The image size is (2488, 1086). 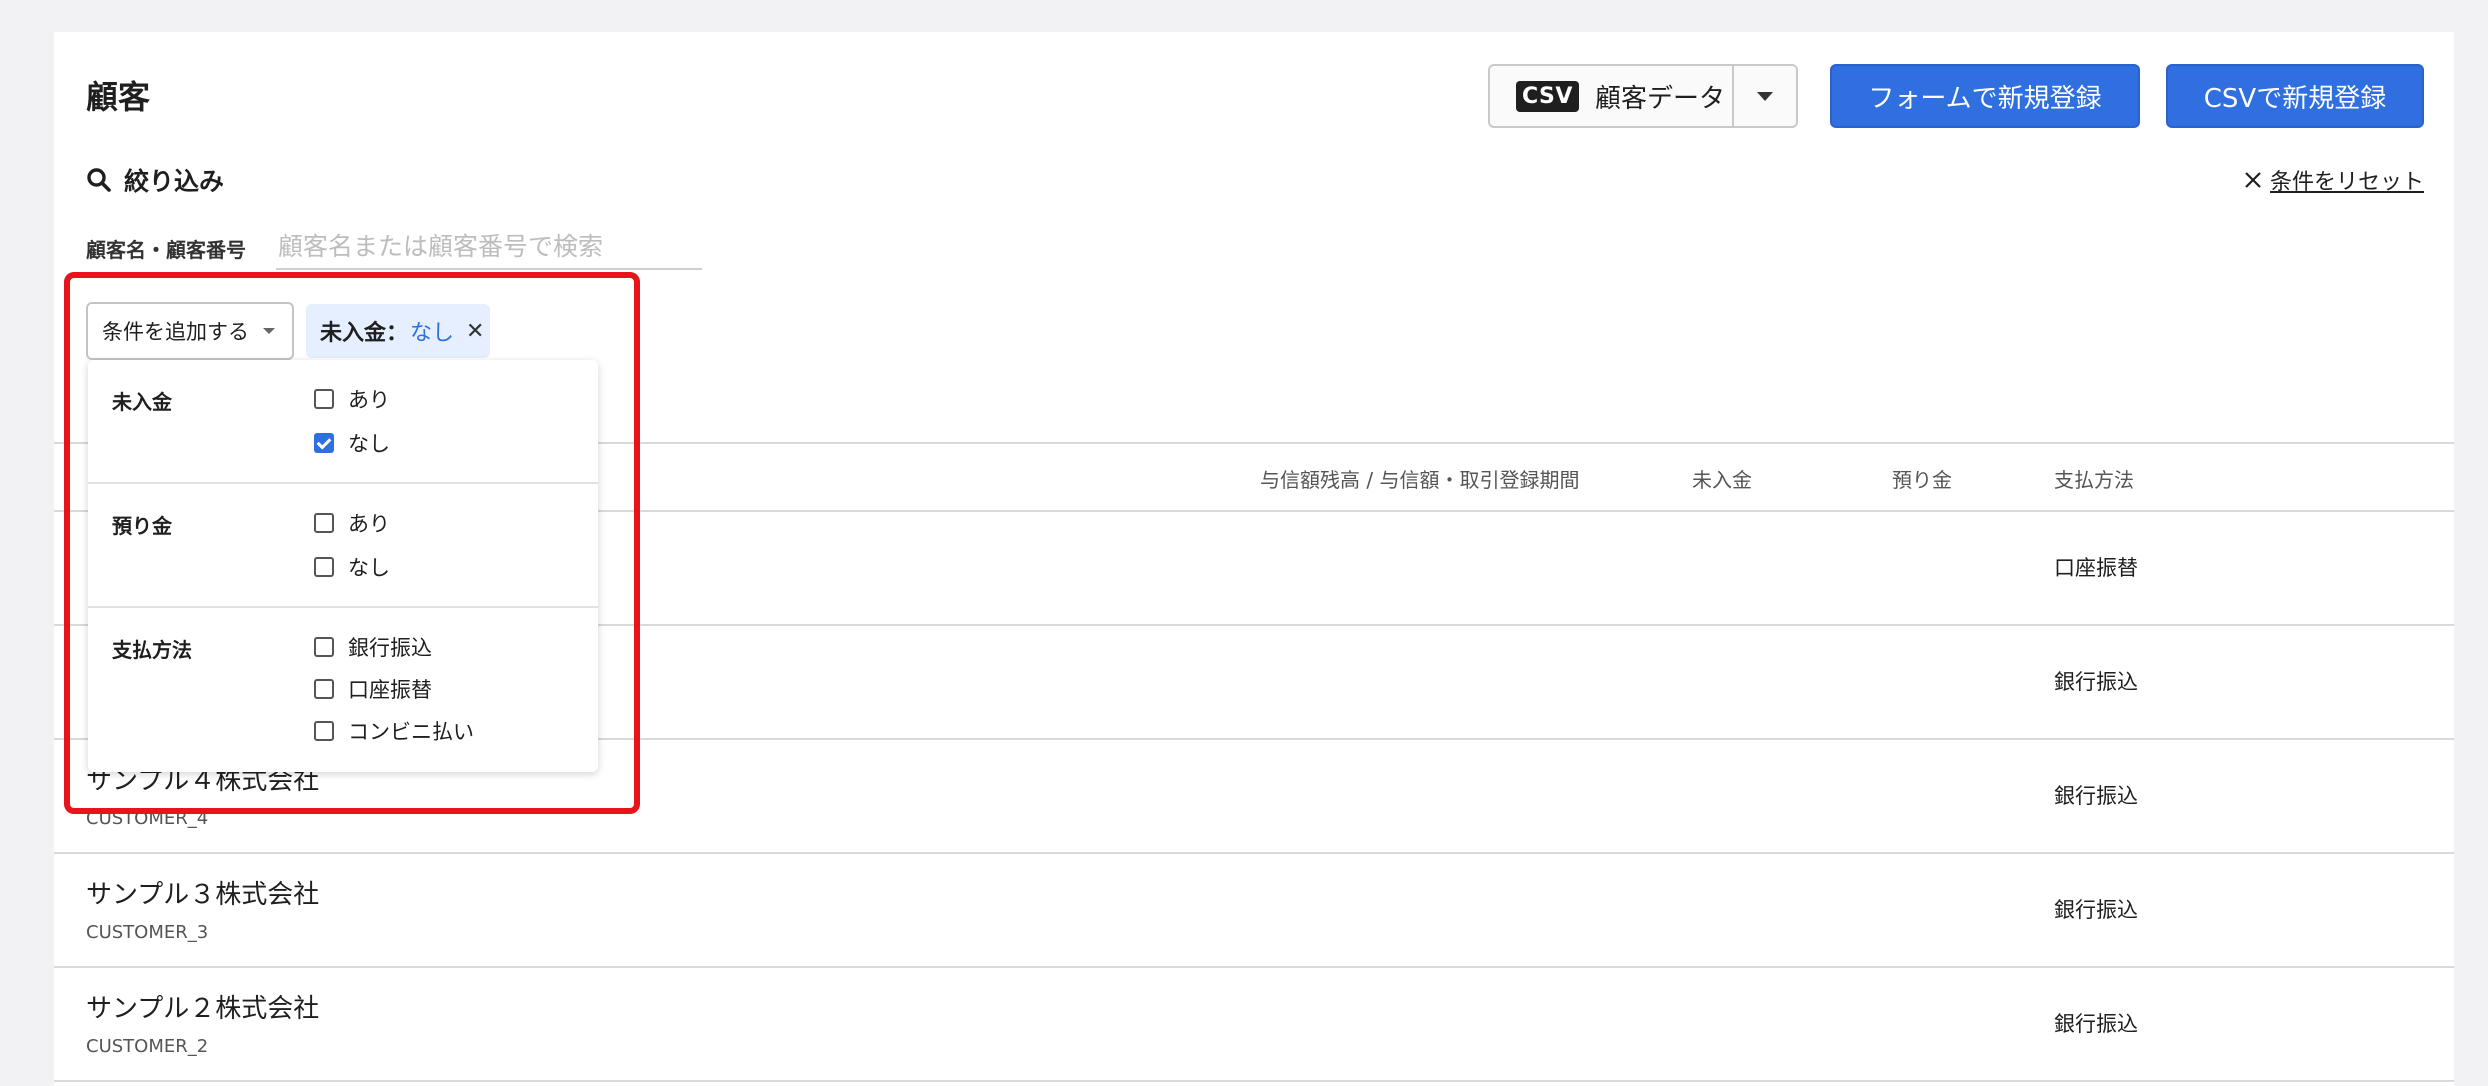 I want to click on filter-chip-value: なし, so click(x=432, y=333).